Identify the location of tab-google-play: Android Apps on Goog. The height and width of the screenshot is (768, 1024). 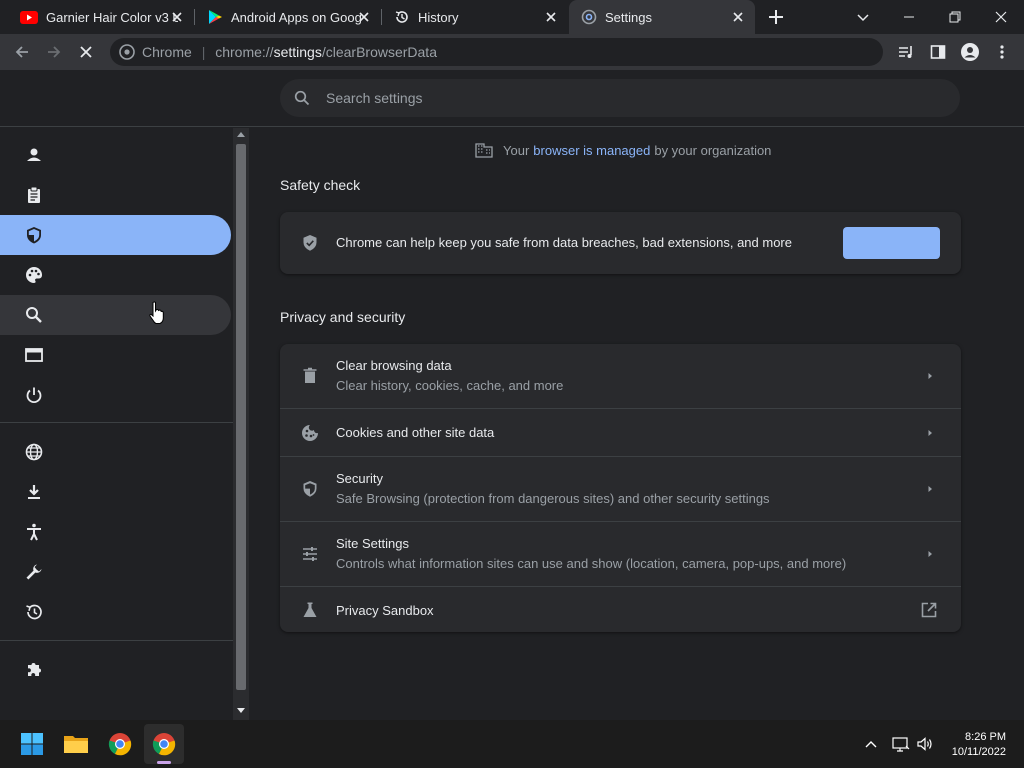
(288, 17).